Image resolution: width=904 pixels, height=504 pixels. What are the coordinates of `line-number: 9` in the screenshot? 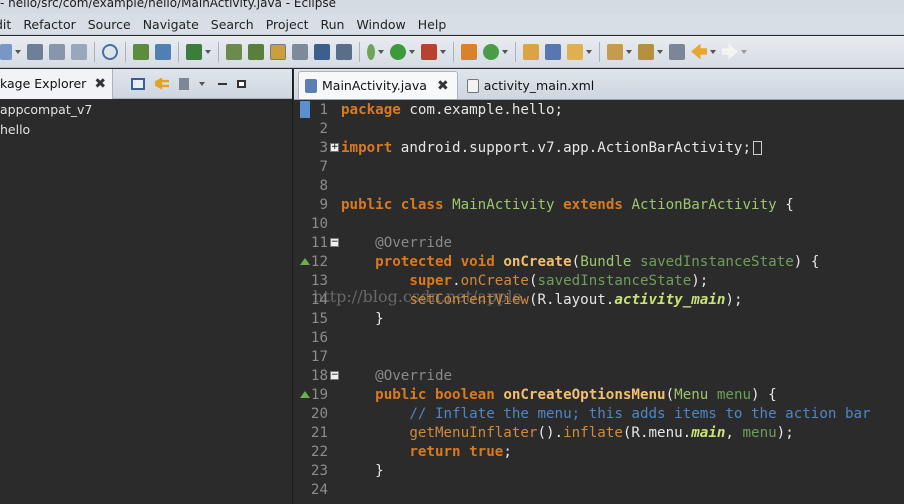 It's located at (323, 205).